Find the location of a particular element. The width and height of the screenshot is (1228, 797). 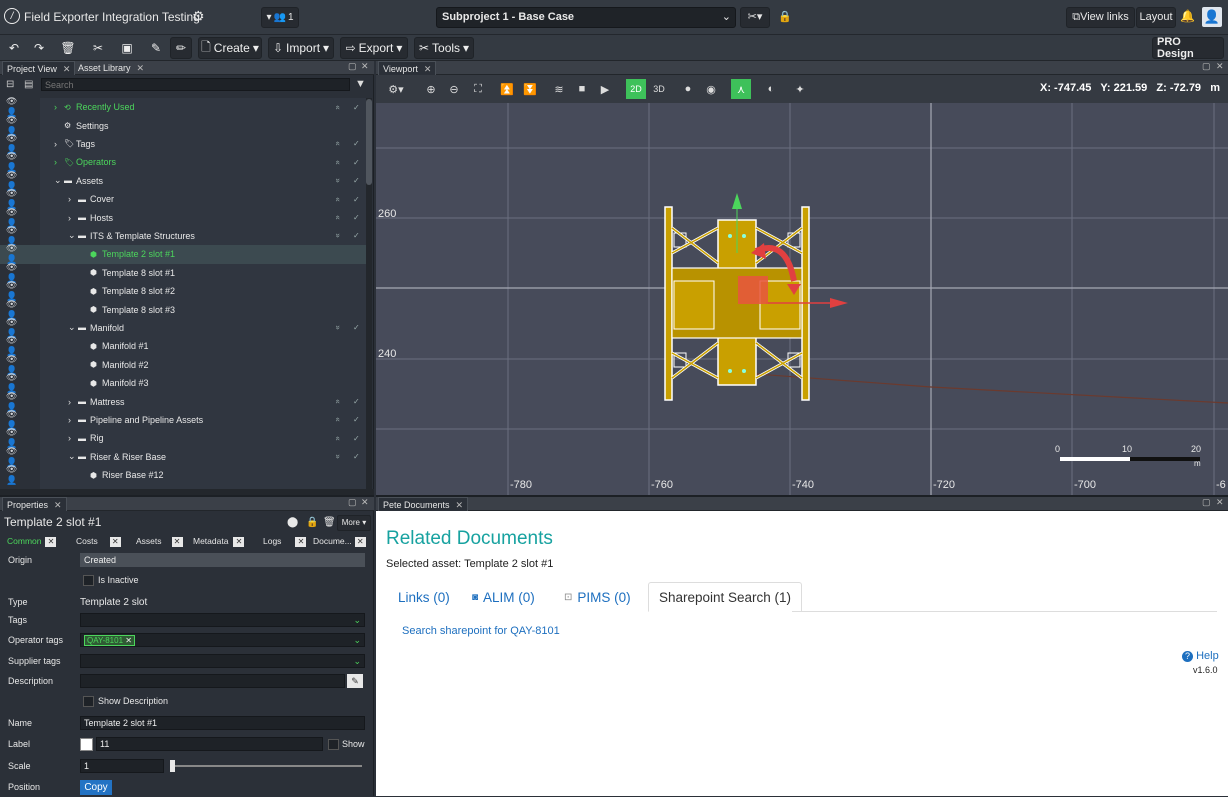

supplier-tags-select: ⌄ is located at coordinates (222, 661).